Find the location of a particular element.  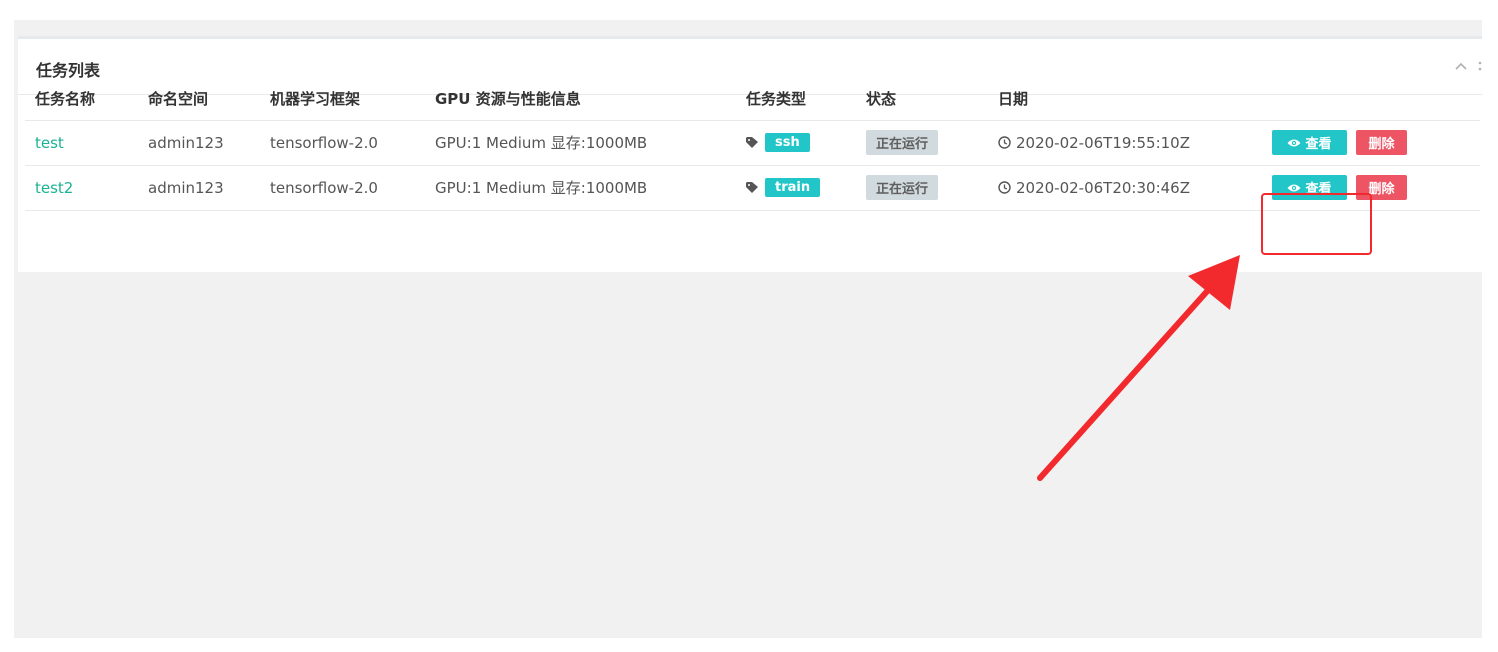

type-cell: train is located at coordinates (796, 188).